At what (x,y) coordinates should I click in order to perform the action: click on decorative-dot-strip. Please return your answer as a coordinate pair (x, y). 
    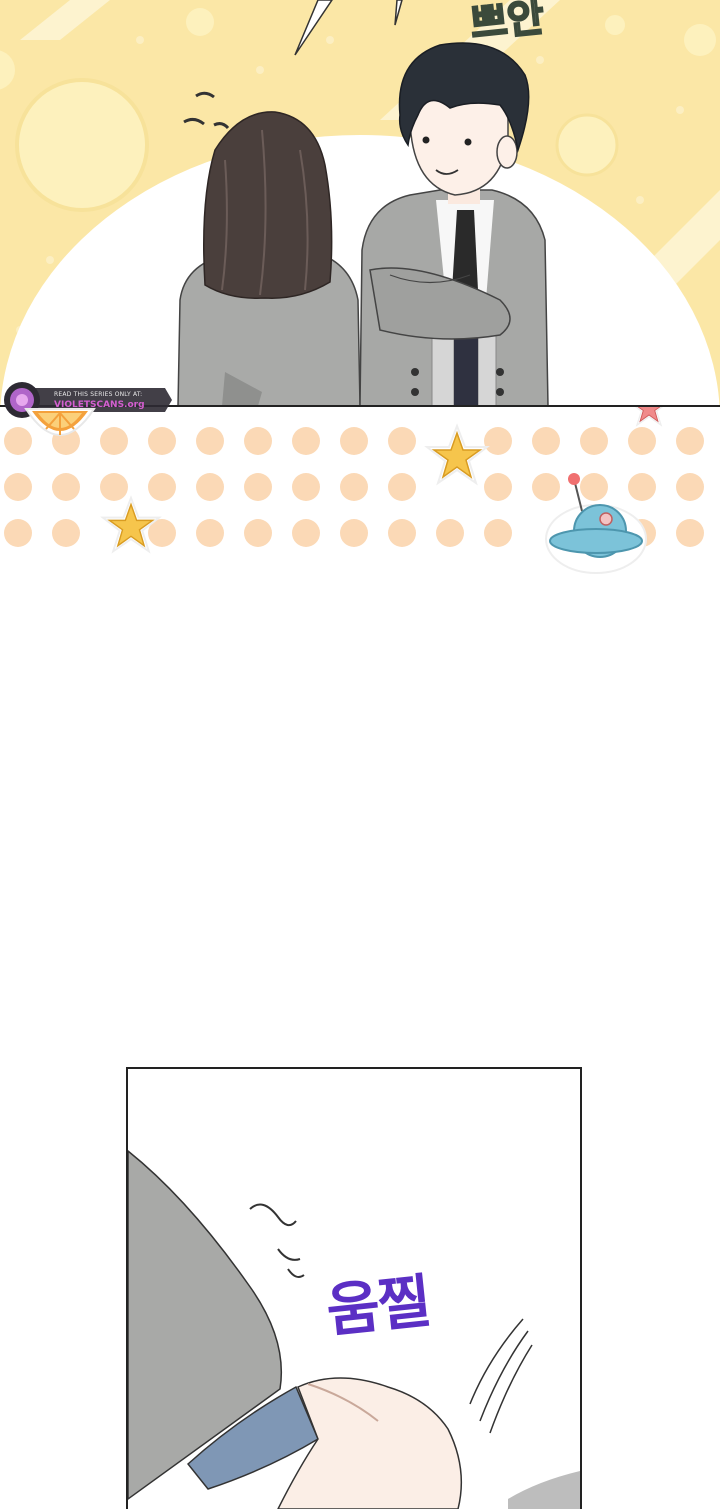
    Looking at the image, I should click on (360, 494).